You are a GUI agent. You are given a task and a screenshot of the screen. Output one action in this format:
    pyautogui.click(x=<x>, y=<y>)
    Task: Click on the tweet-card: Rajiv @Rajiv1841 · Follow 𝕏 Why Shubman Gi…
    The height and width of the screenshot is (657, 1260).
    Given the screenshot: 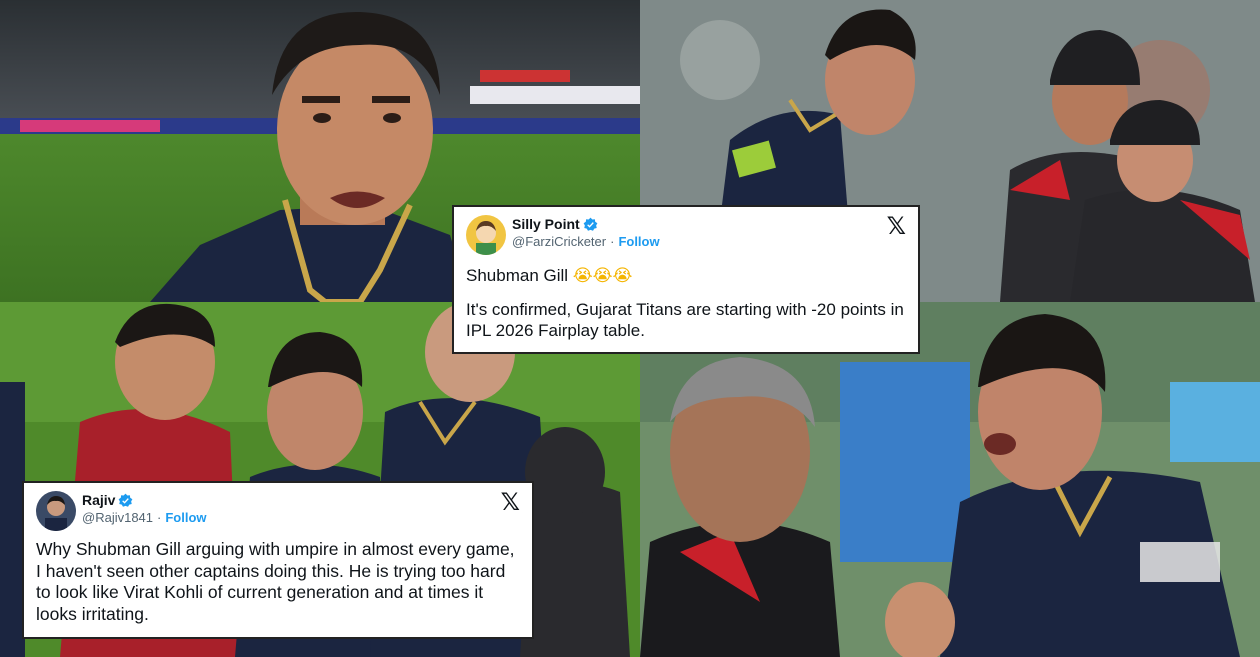 What is the action you would take?
    pyautogui.click(x=278, y=560)
    